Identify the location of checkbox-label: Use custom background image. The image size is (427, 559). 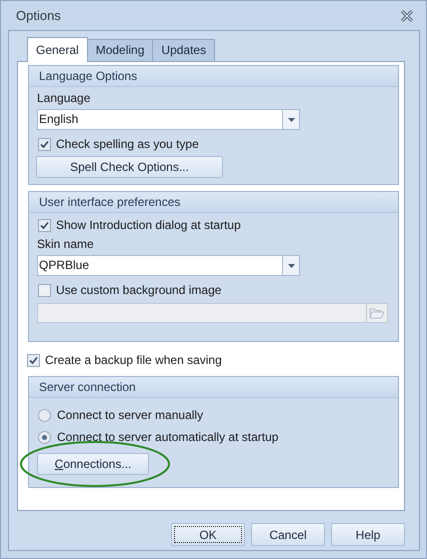
(139, 290).